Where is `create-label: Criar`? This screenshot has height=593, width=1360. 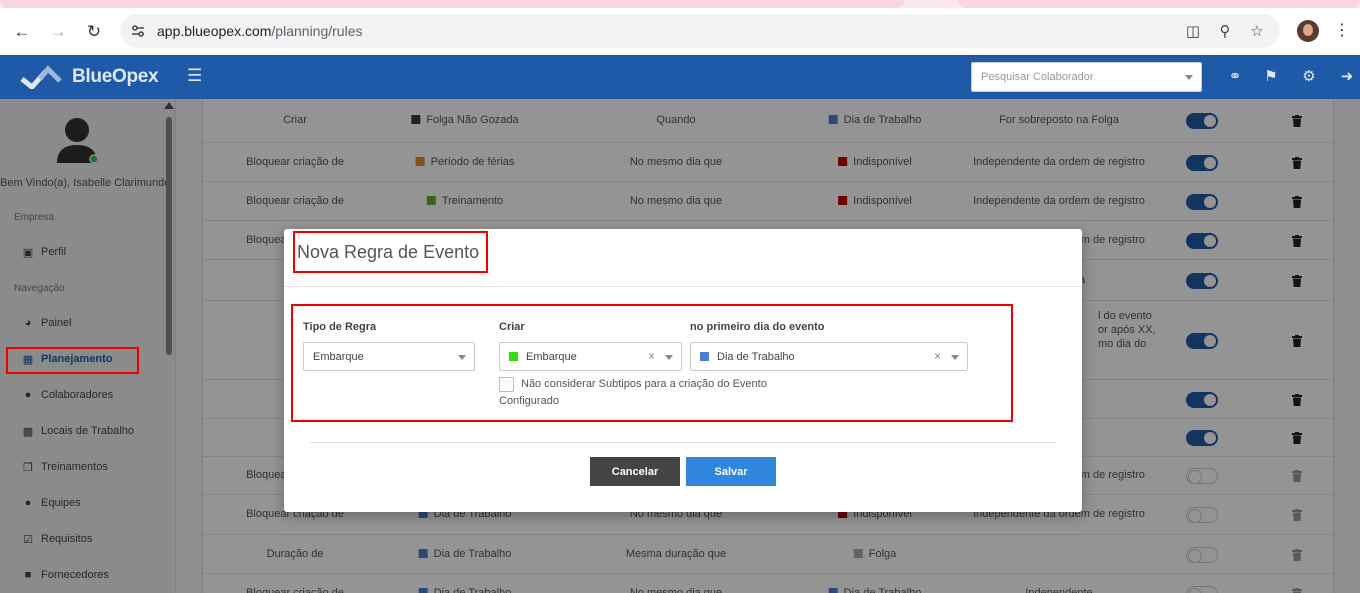
create-label: Criar is located at coordinates (512, 327).